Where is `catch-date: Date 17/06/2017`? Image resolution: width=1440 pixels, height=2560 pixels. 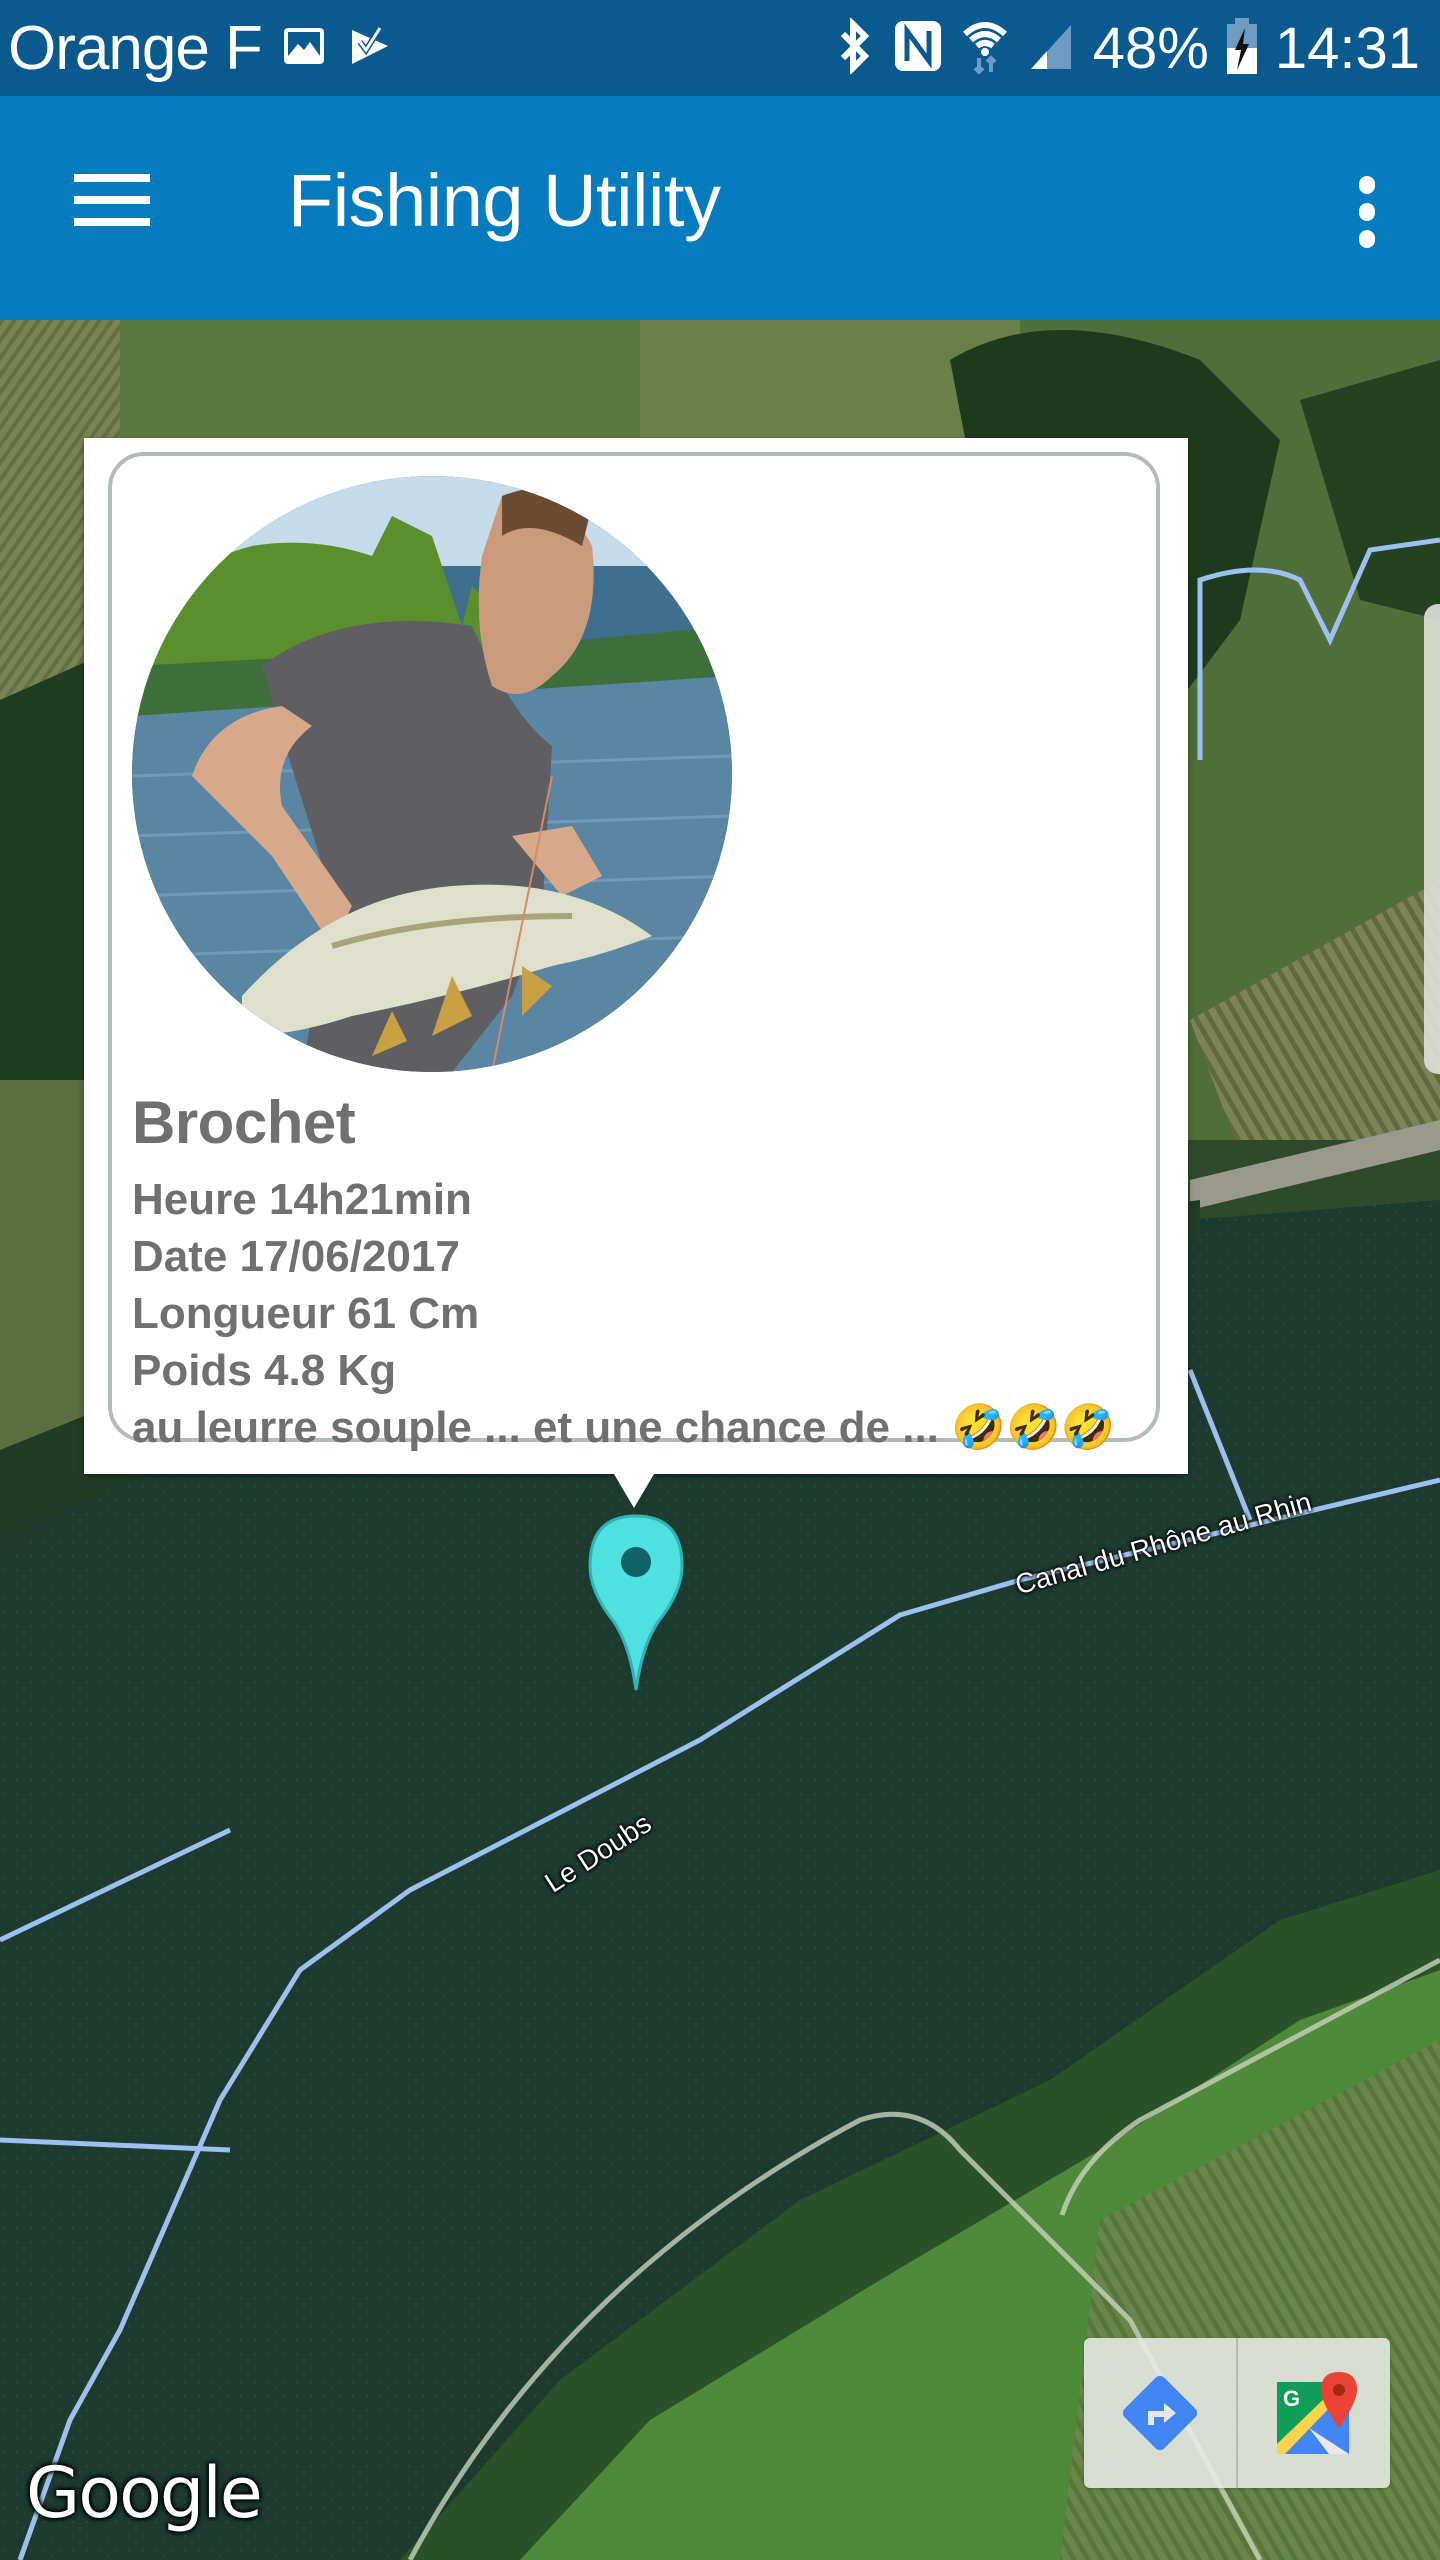 catch-date: Date 17/06/2017 is located at coordinates (296, 1256).